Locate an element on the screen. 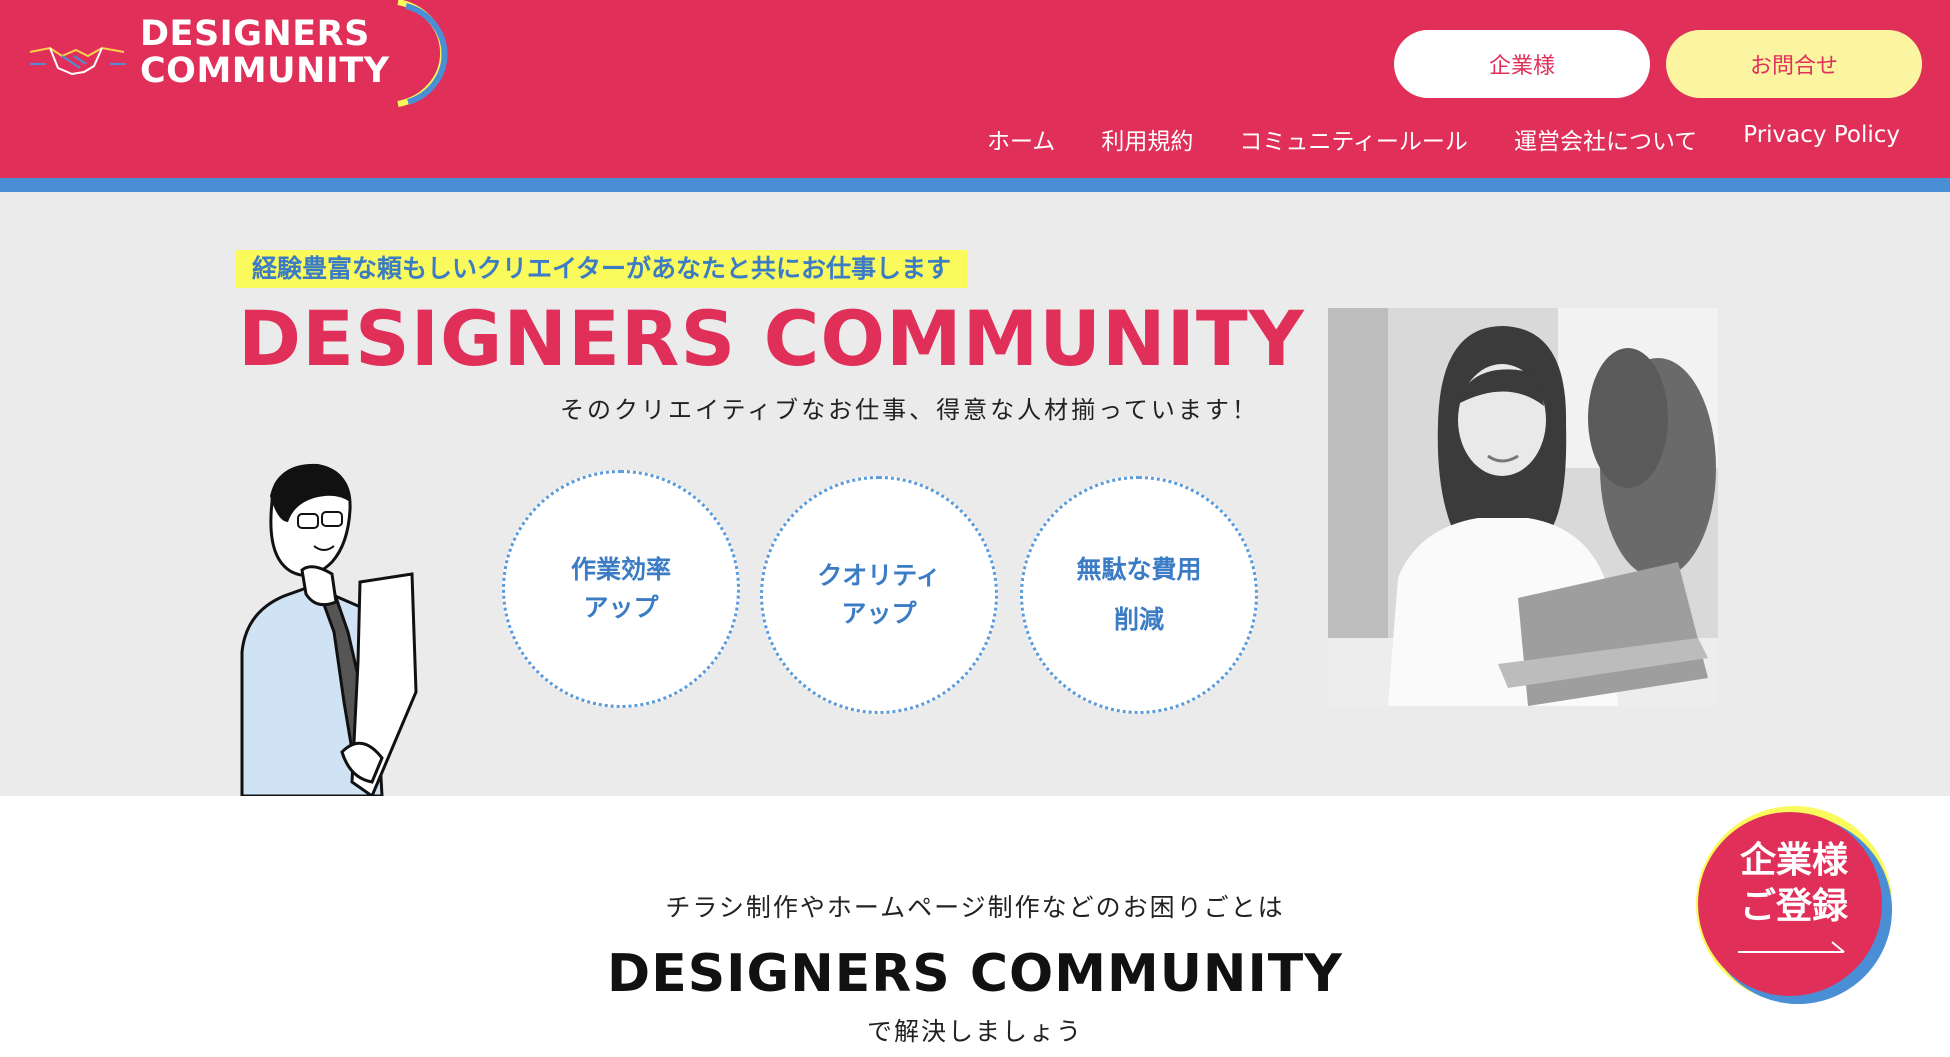 This screenshot has width=1950, height=1057. company-button: 企業様 is located at coordinates (1522, 64).